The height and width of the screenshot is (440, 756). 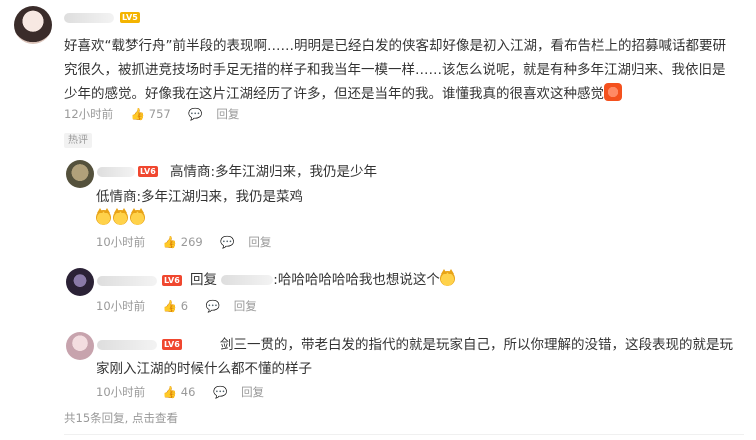 I want to click on reply-text: :哈哈哈哈哈哈我也想说这个, so click(x=356, y=280).